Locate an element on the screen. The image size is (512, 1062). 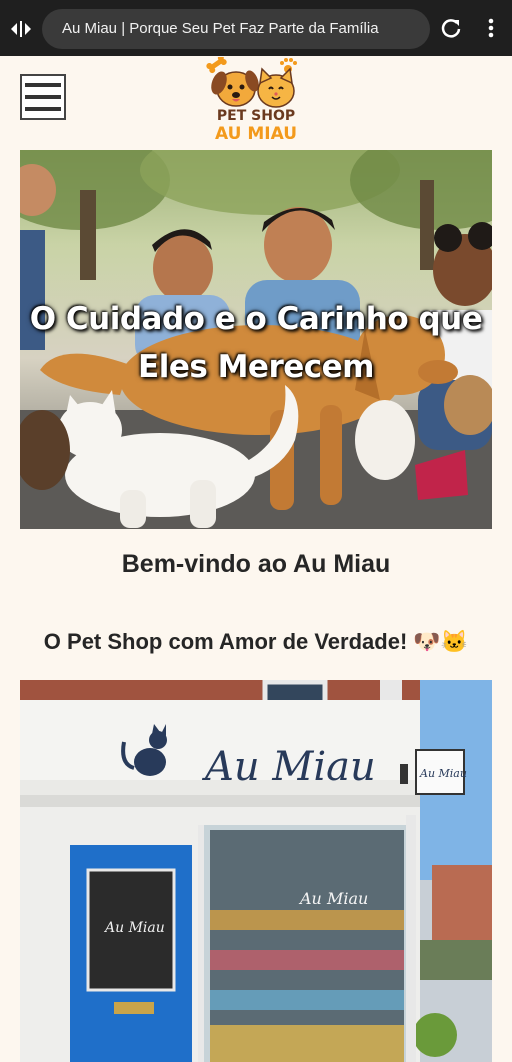
welcome-heading: Bem-vindo ao Au Miau is located at coordinates (256, 564).